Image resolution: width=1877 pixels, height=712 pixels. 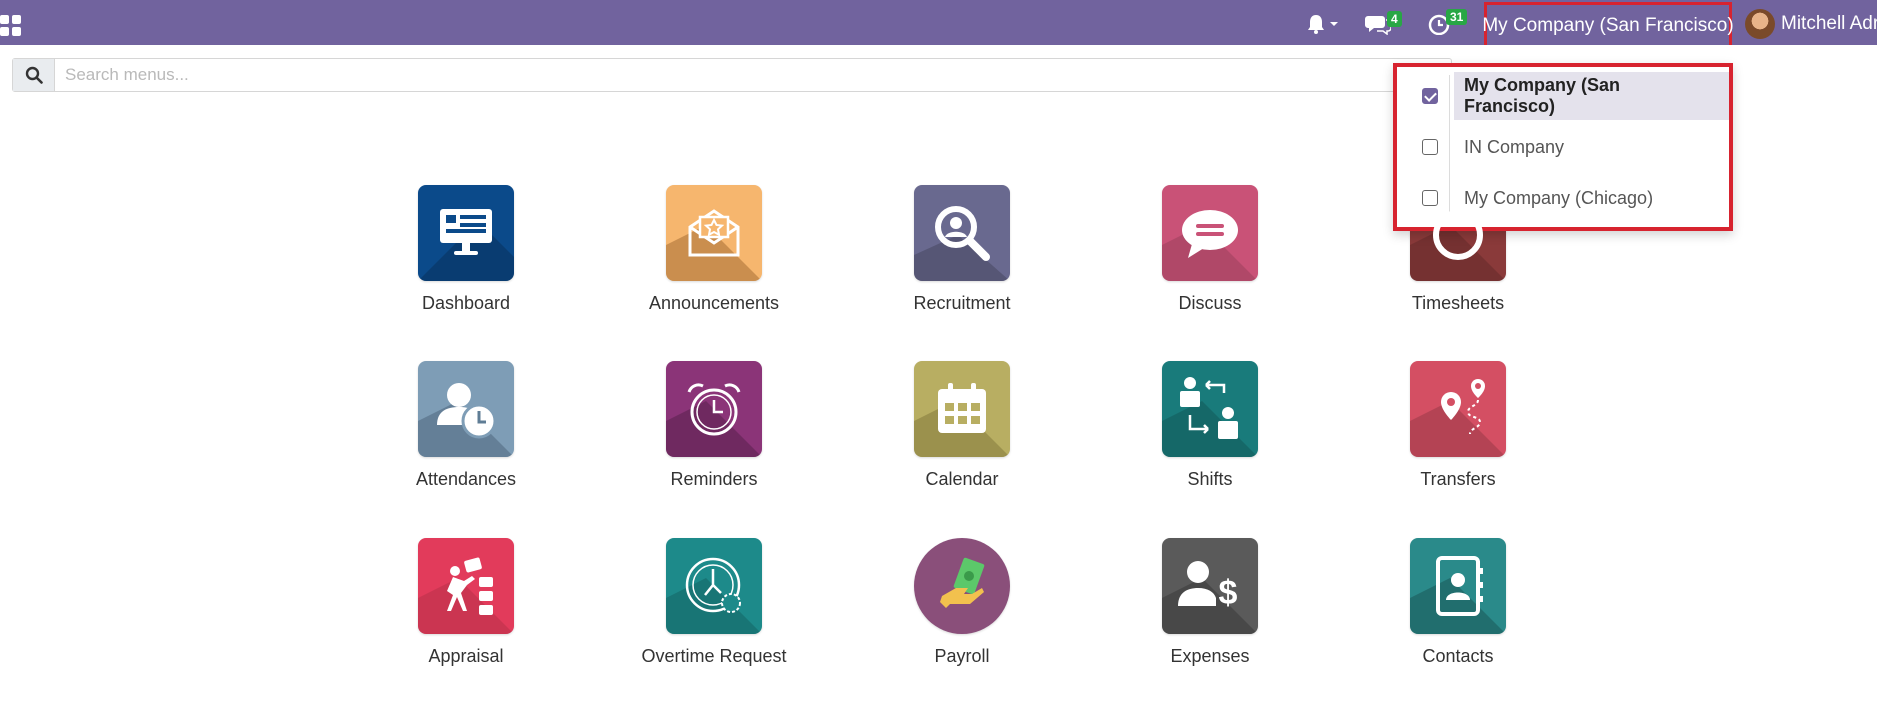 I want to click on app-label: Payroll, so click(x=962, y=656).